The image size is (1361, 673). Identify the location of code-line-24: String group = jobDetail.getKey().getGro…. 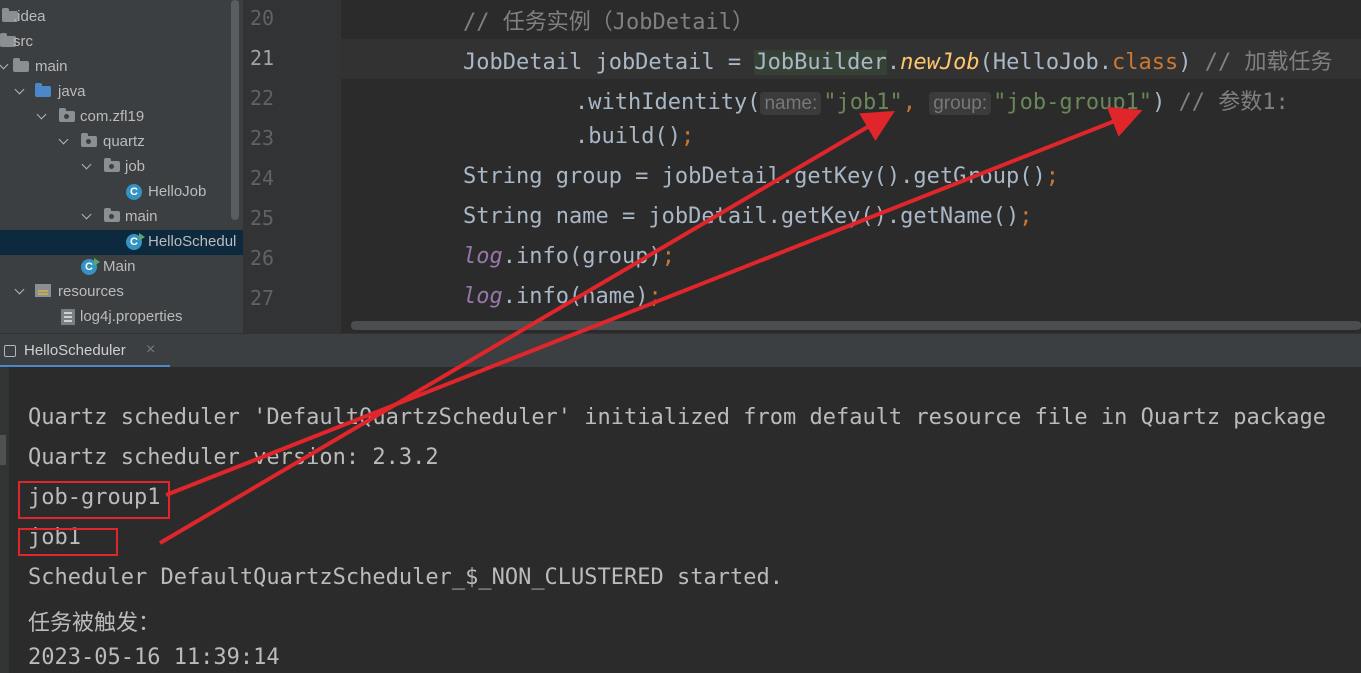
(761, 176).